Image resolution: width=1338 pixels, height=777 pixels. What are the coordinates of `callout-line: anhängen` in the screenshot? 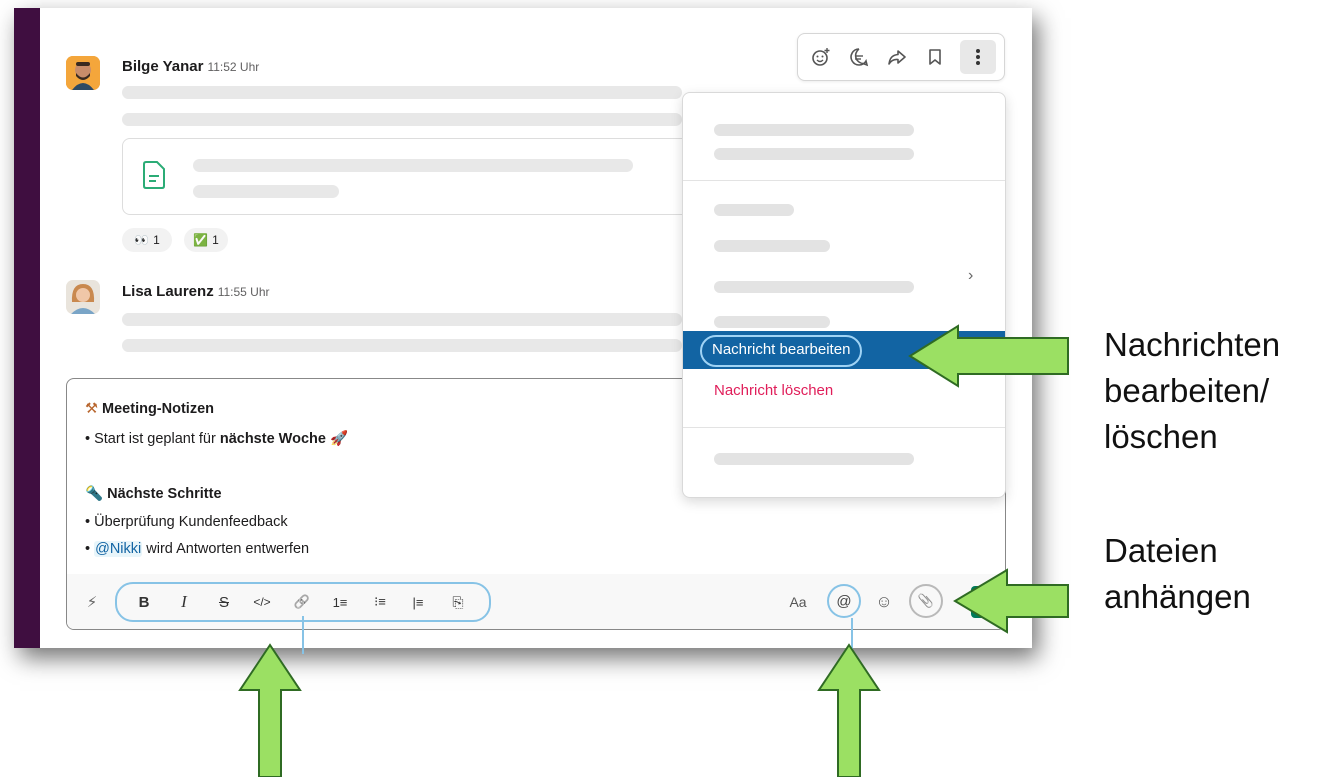 It's located at (1177, 596).